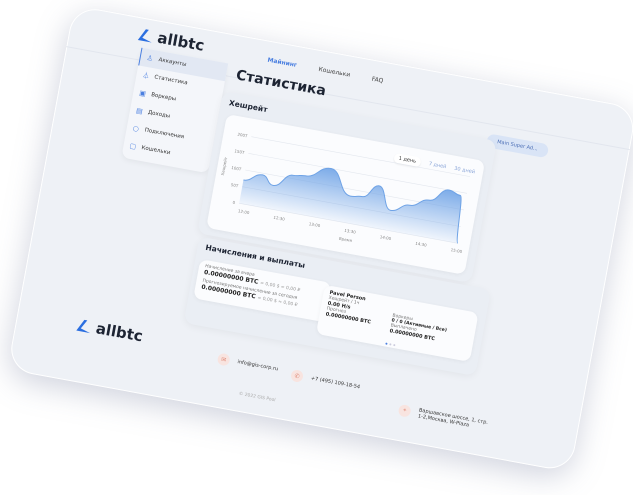  I want to click on footer-email: ✉ info@gis-corp.ru, so click(247, 364).